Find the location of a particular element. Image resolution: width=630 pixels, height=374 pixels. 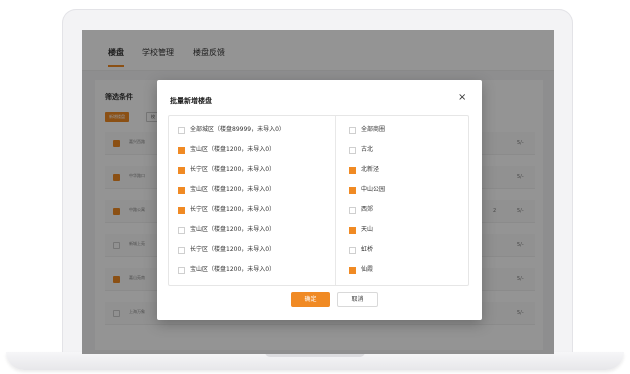

option-label: 古北 is located at coordinates (367, 149).